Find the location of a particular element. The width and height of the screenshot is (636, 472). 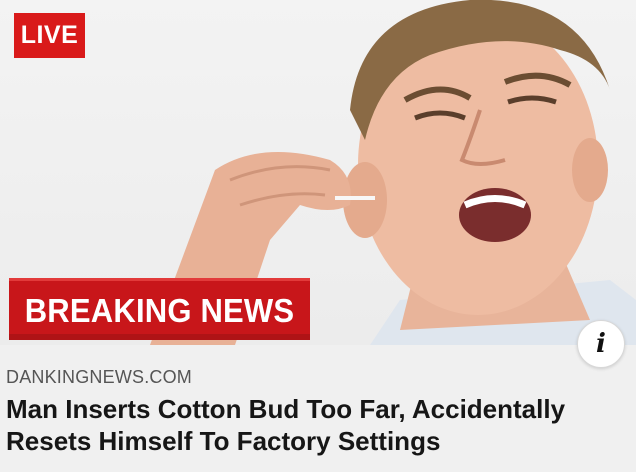

info-button: i is located at coordinates (601, 344).